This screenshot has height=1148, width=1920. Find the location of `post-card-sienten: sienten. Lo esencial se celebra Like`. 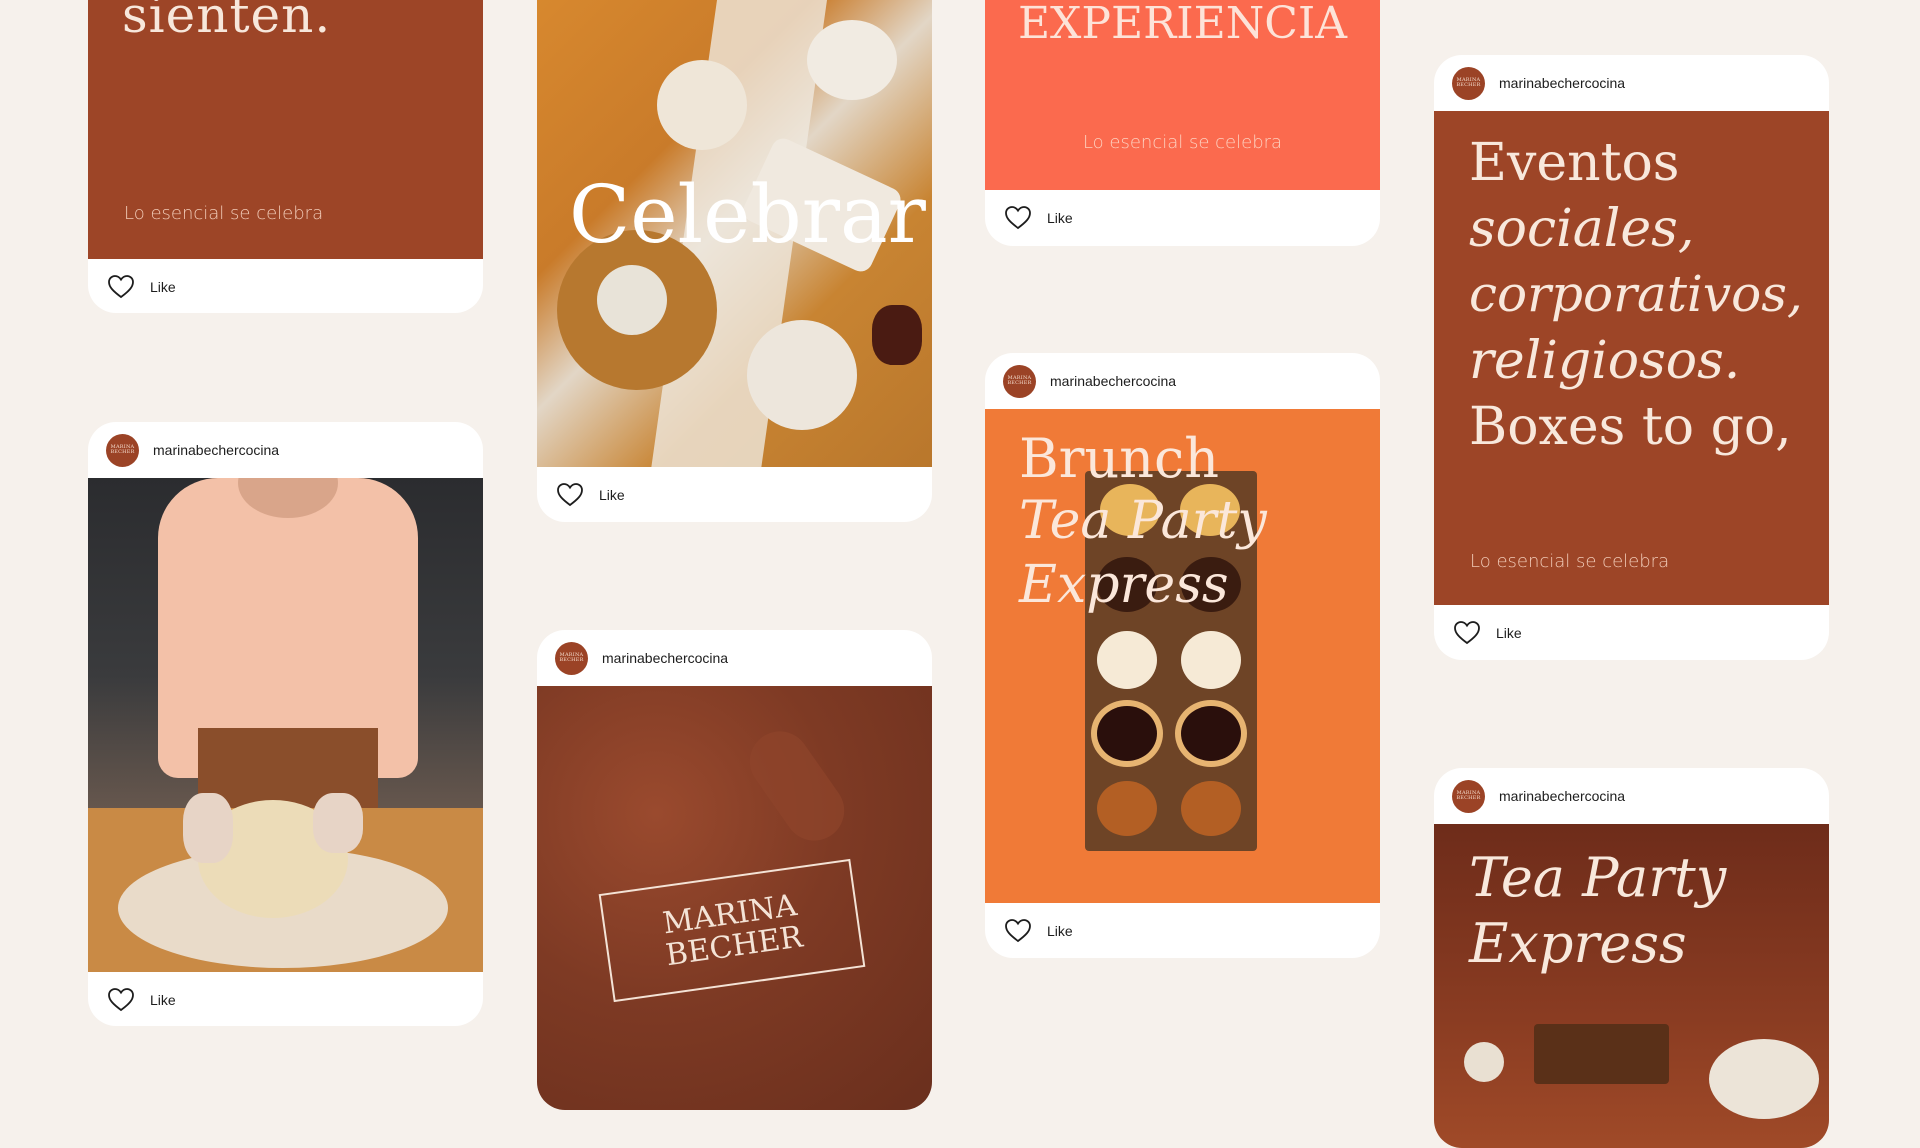

post-card-sienten: sienten. Lo esencial se celebra Like is located at coordinates (285, 156).